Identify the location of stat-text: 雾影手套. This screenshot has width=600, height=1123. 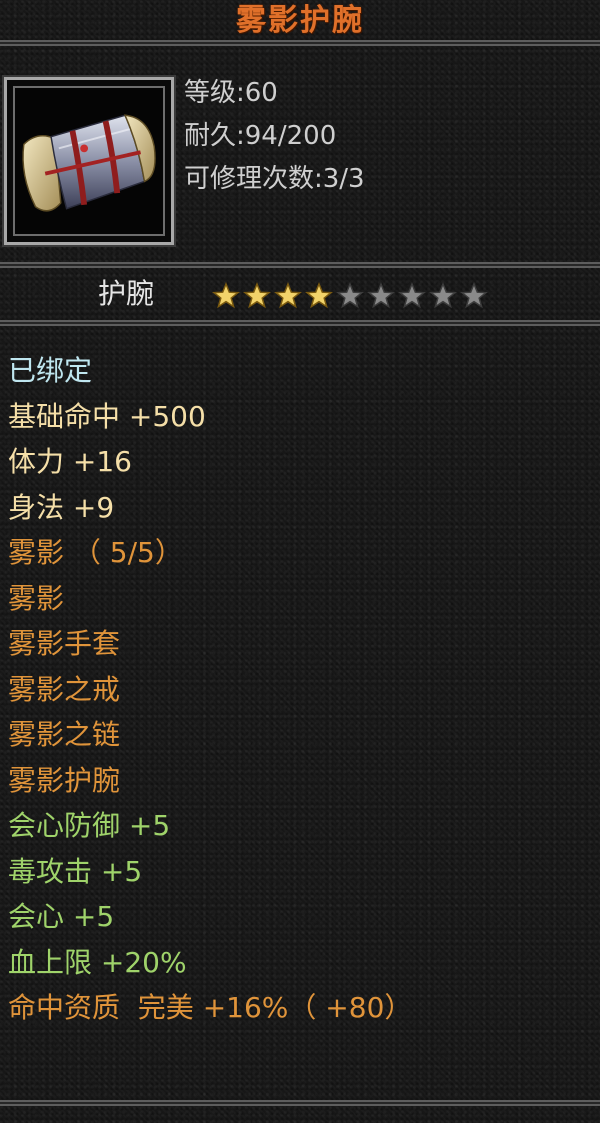
(64, 643).